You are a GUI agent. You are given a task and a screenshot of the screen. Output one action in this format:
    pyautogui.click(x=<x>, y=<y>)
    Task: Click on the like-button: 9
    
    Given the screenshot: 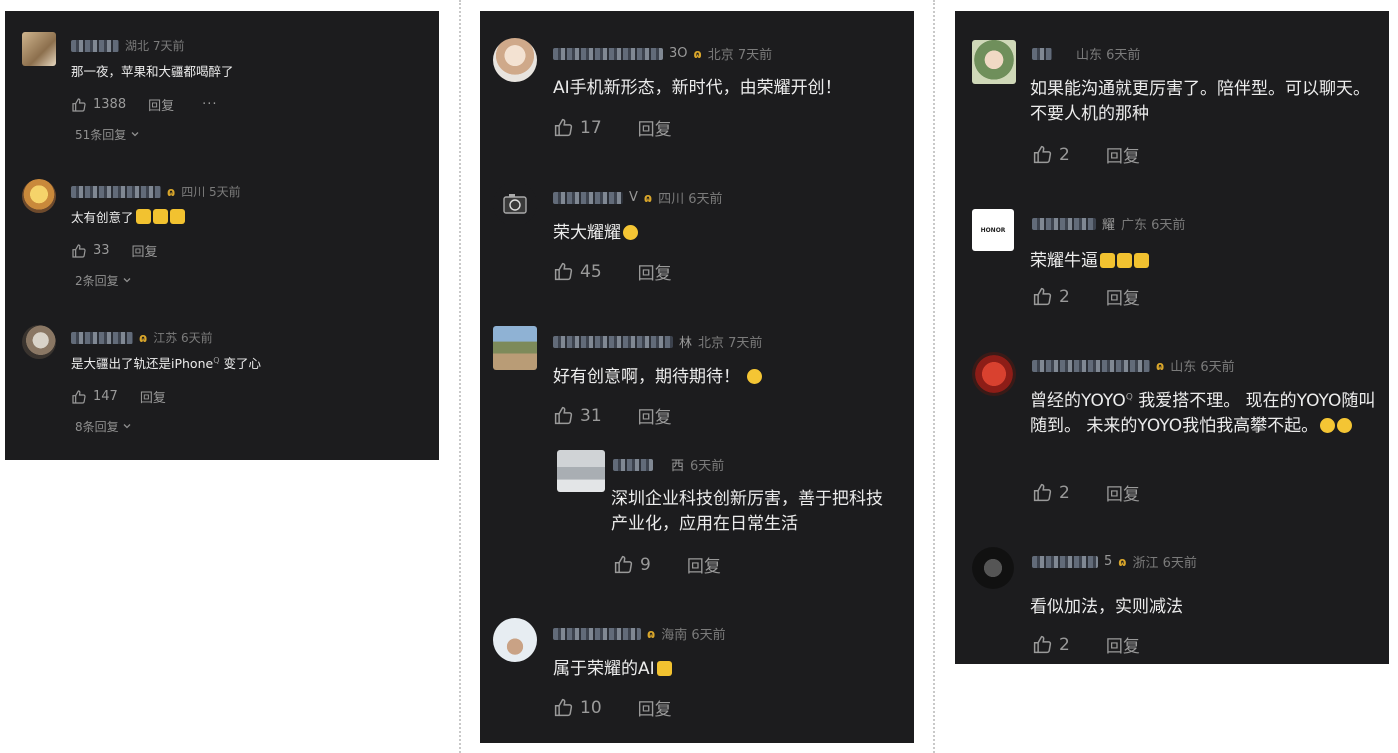 What is the action you would take?
    pyautogui.click(x=632, y=564)
    